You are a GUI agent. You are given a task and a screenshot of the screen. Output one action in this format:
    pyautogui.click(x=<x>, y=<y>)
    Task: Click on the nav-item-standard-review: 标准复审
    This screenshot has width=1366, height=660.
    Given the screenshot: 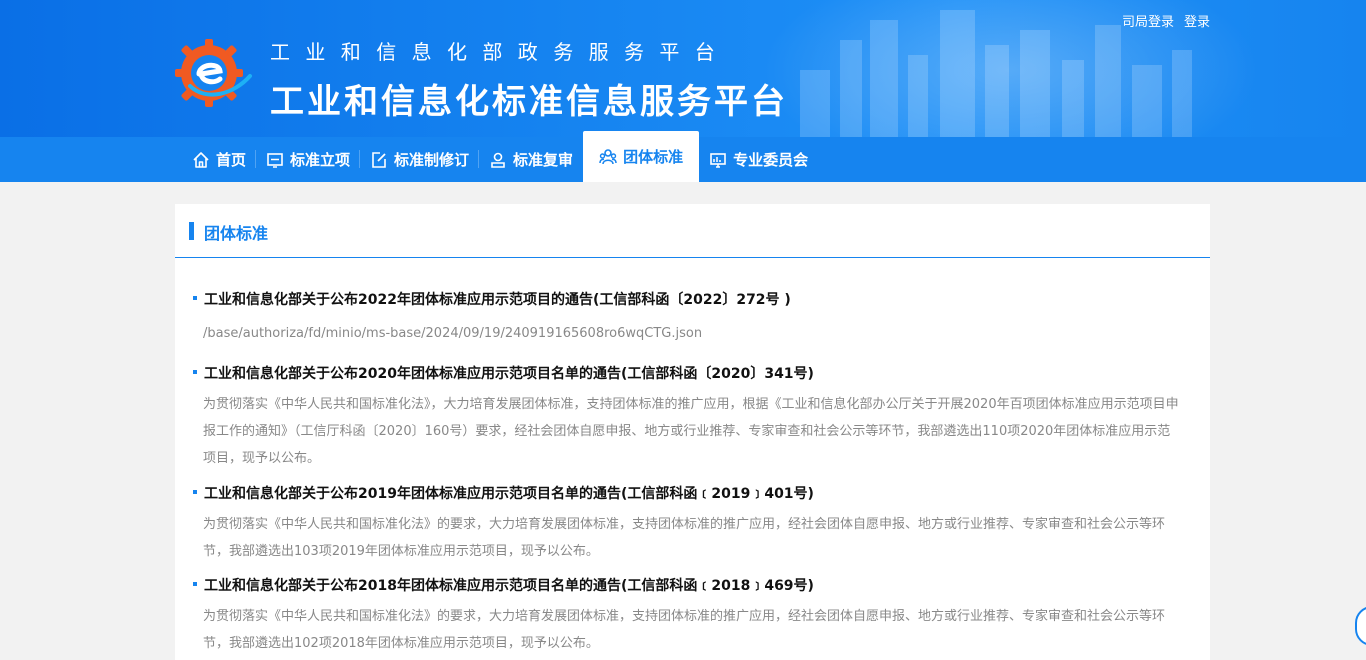 What is the action you would take?
    pyautogui.click(x=531, y=159)
    